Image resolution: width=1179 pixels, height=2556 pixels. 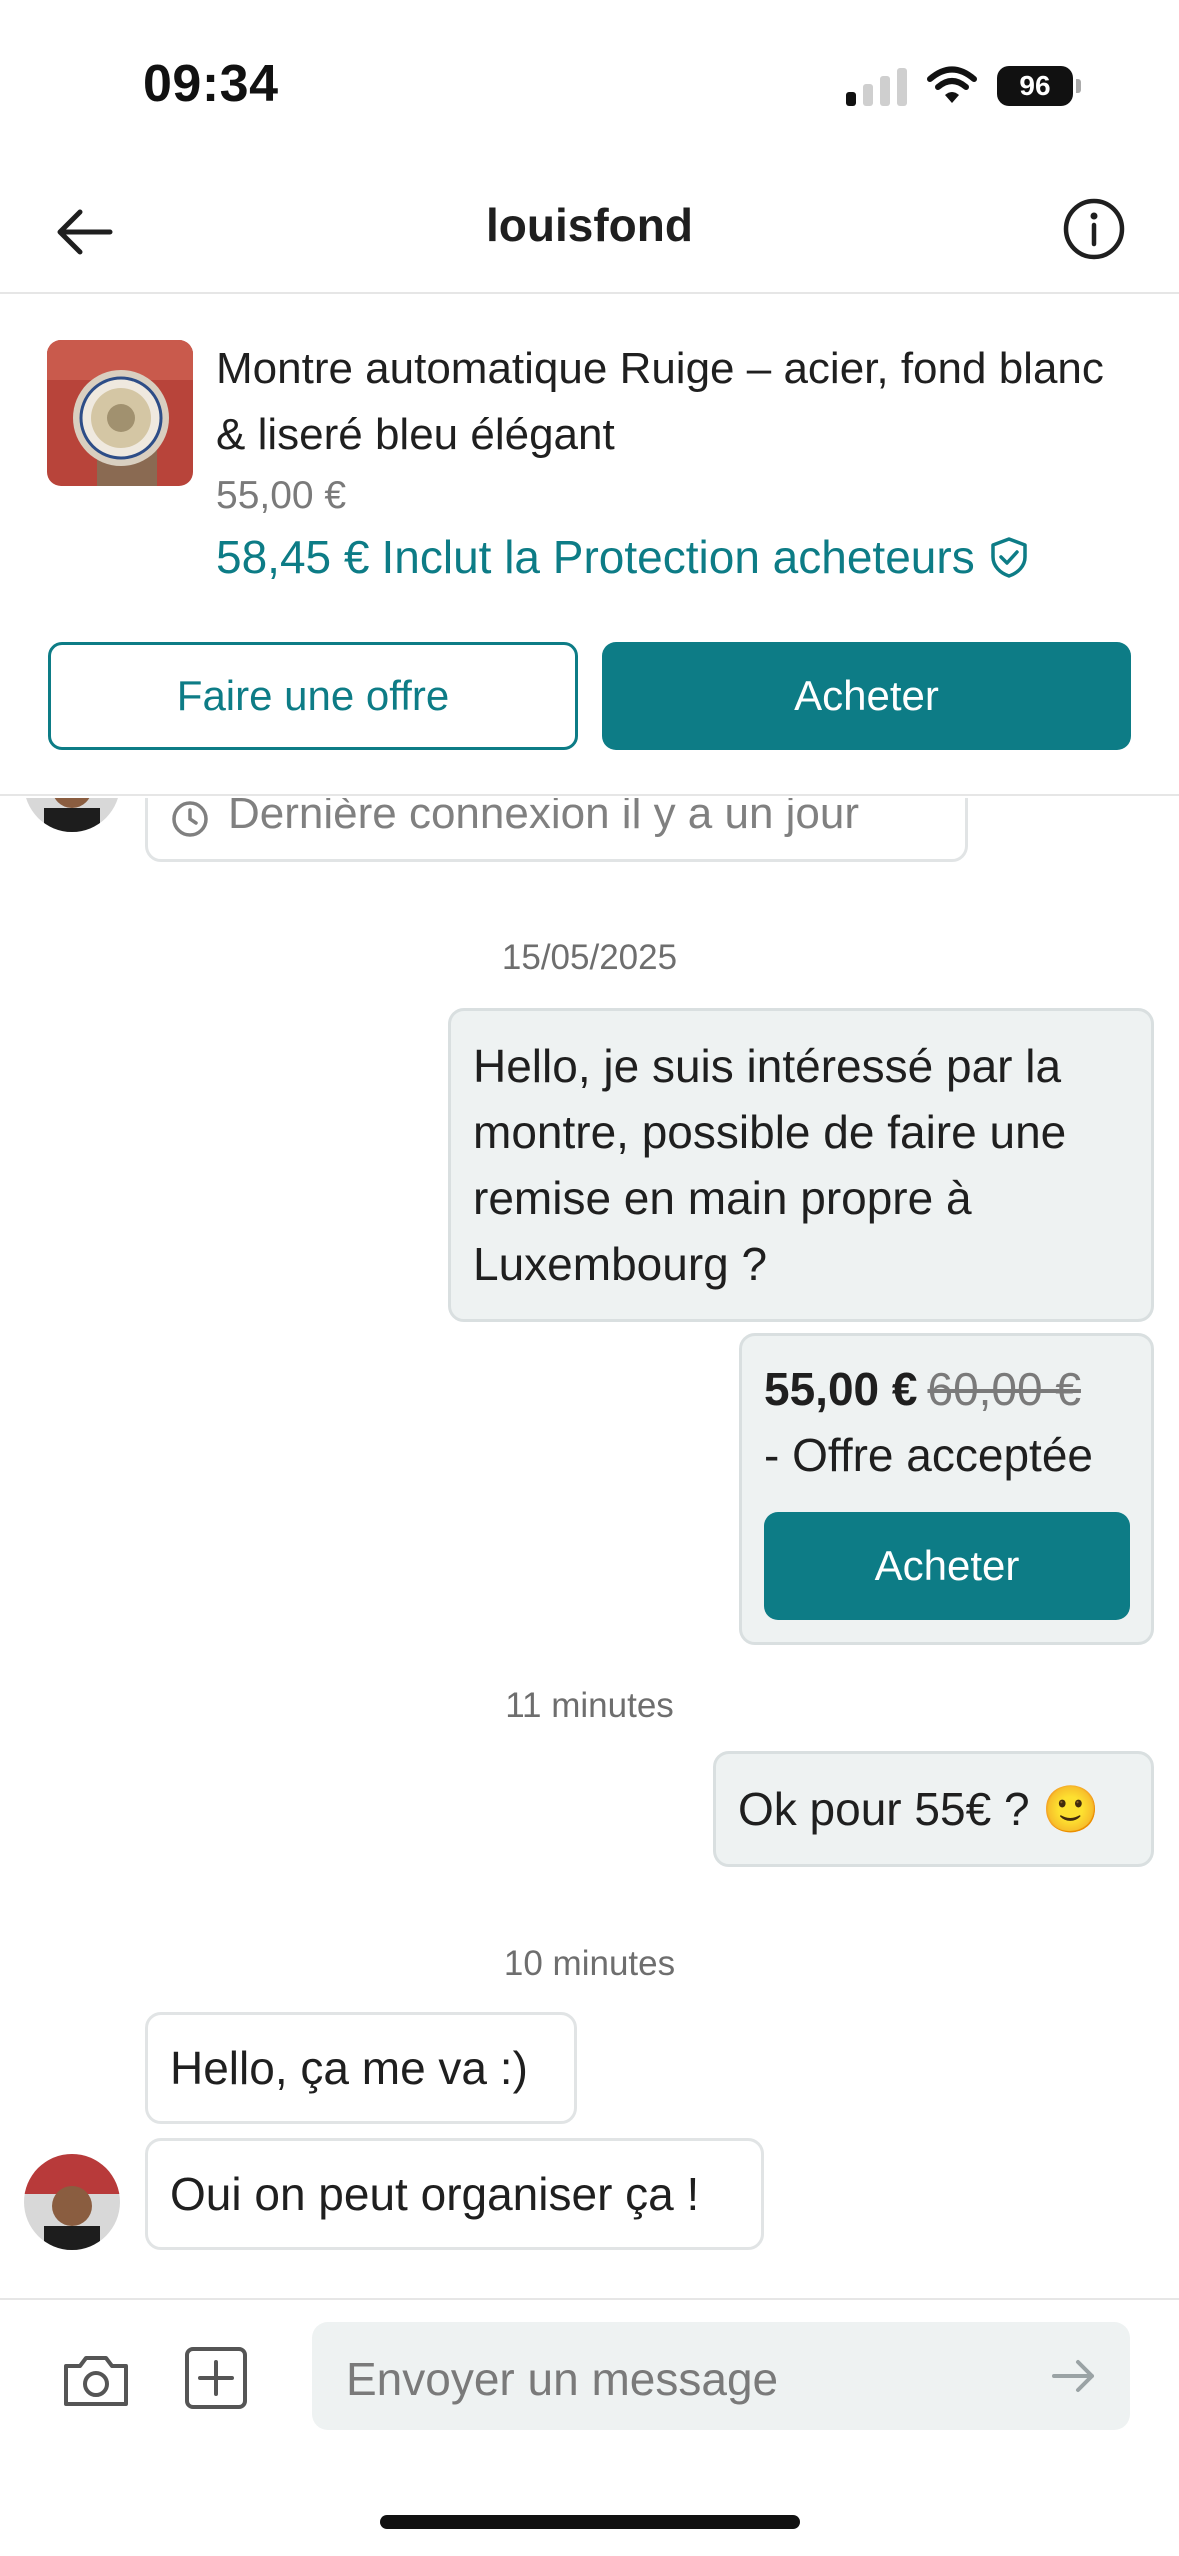 I want to click on message-input: Envoyer un message, so click(x=721, y=2376).